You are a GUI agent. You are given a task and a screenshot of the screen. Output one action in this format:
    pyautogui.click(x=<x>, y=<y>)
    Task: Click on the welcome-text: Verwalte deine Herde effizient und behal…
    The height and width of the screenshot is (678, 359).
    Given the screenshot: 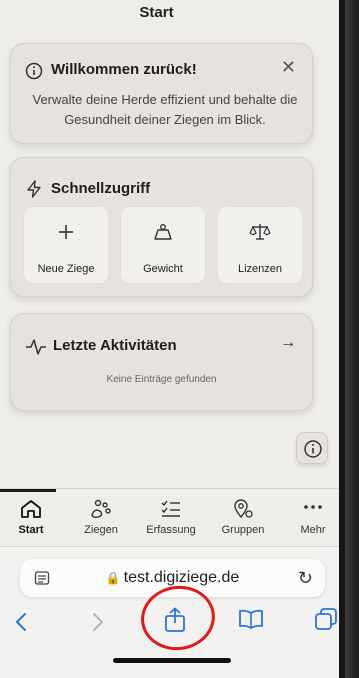 What is the action you would take?
    pyautogui.click(x=165, y=109)
    